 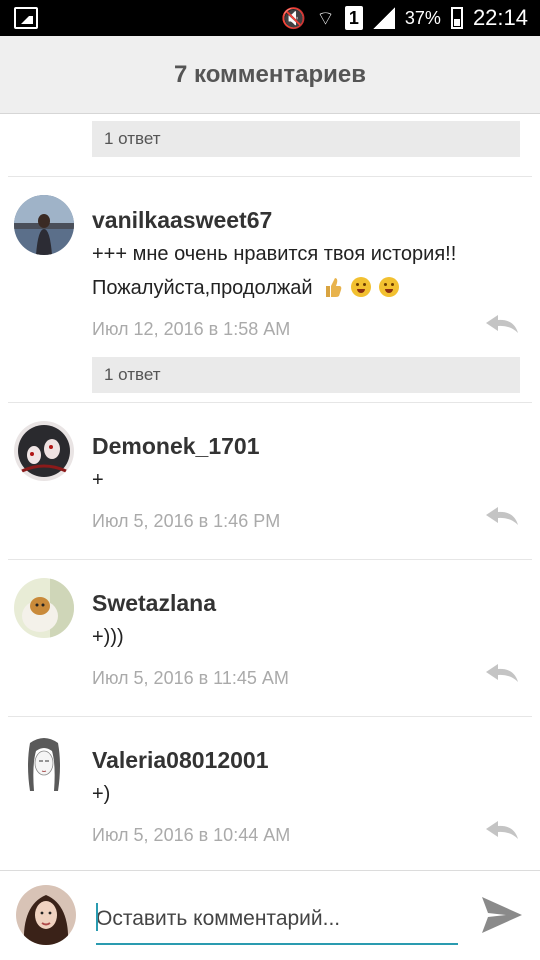 What do you see at coordinates (306, 599) in the screenshot?
I see `comment-username: Swetazlana` at bounding box center [306, 599].